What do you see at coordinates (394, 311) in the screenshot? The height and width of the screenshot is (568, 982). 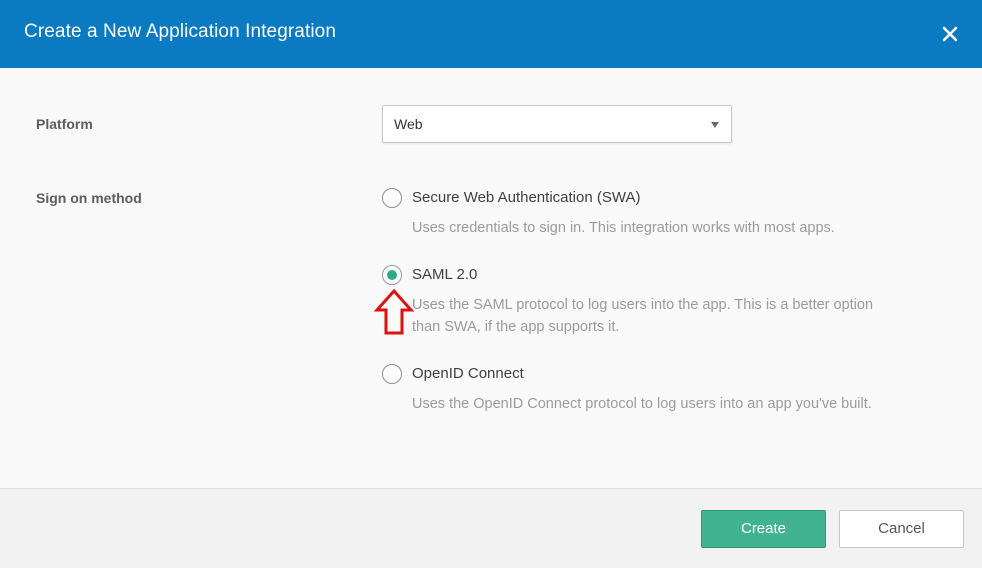 I see `red-up-arrow-icon` at bounding box center [394, 311].